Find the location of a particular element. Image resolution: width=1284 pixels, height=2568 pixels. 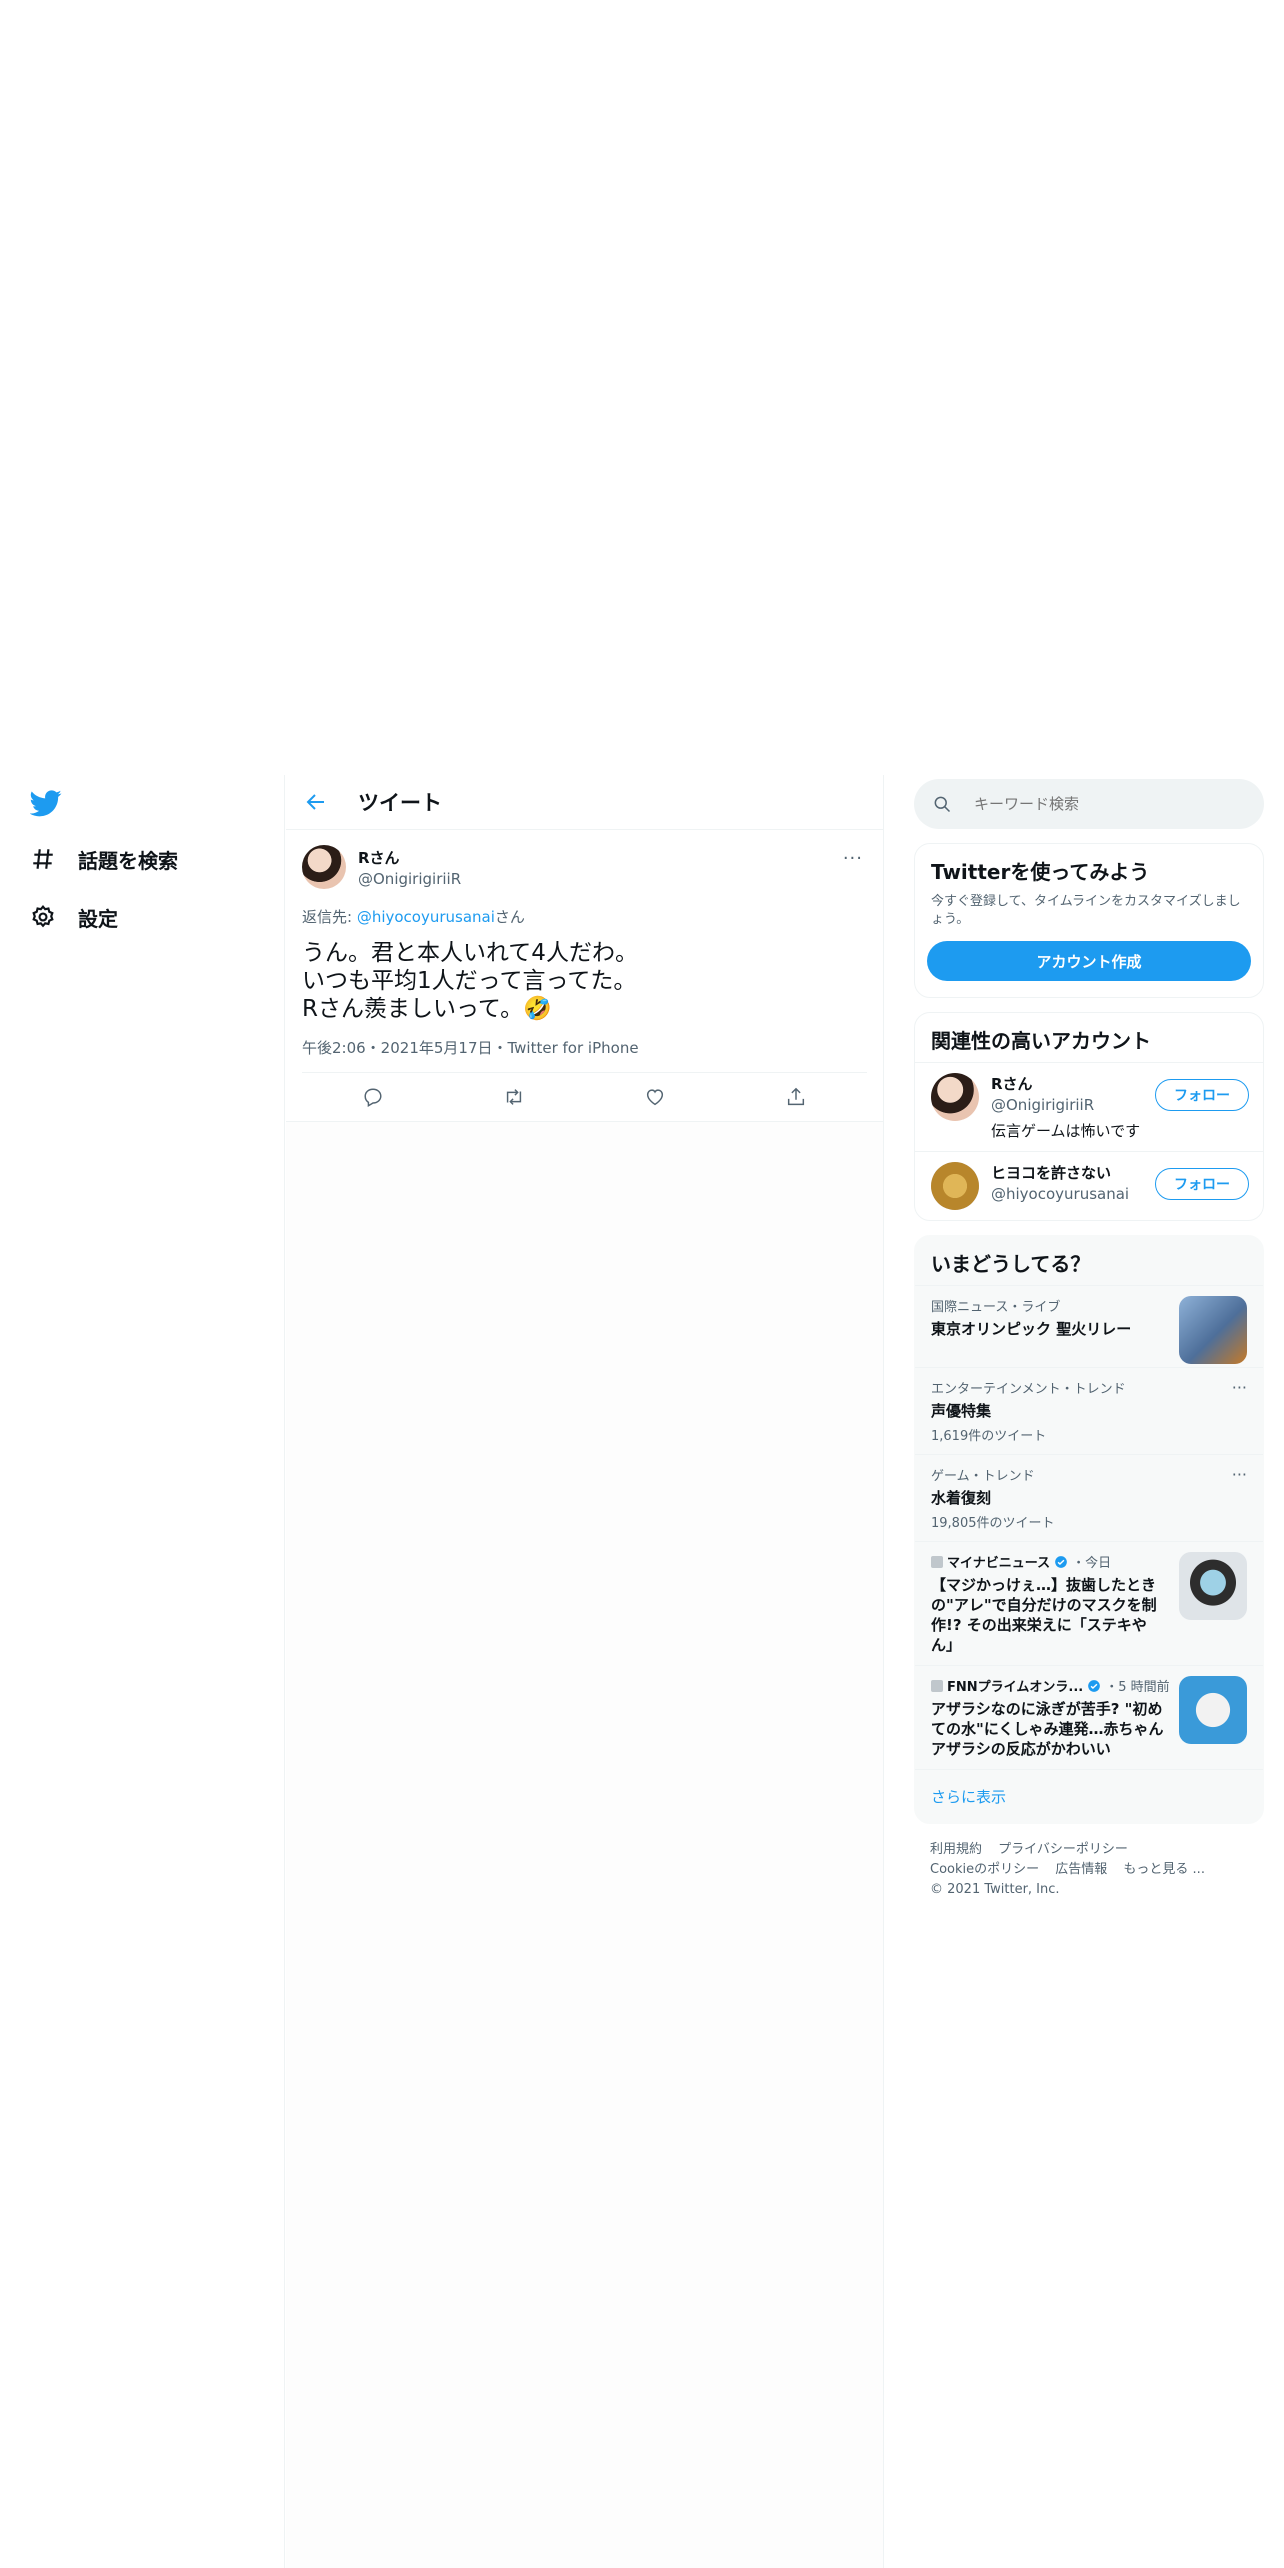

hashtag-icon is located at coordinates (43, 859).